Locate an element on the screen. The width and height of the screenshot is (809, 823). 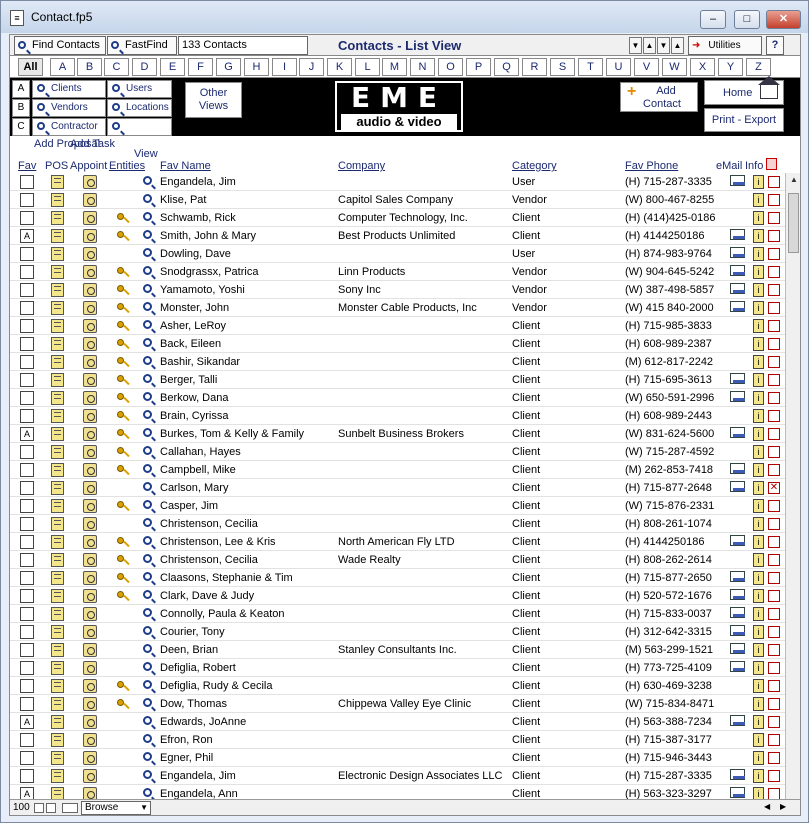
fastfind-button: FastFind is located at coordinates (142, 45).